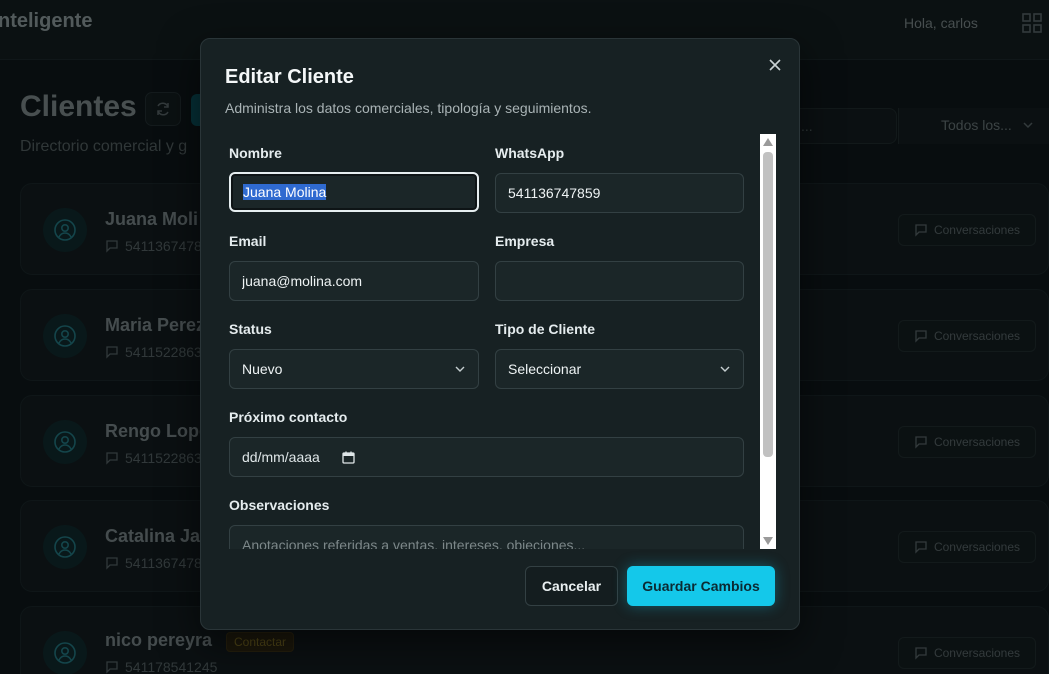  What do you see at coordinates (279, 505) in the screenshot?
I see `observaciones-label: Observaciones` at bounding box center [279, 505].